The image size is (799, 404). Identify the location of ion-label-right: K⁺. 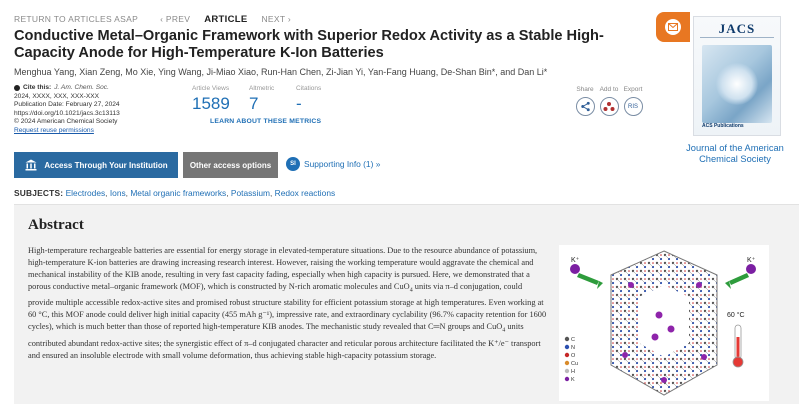
(751, 260).